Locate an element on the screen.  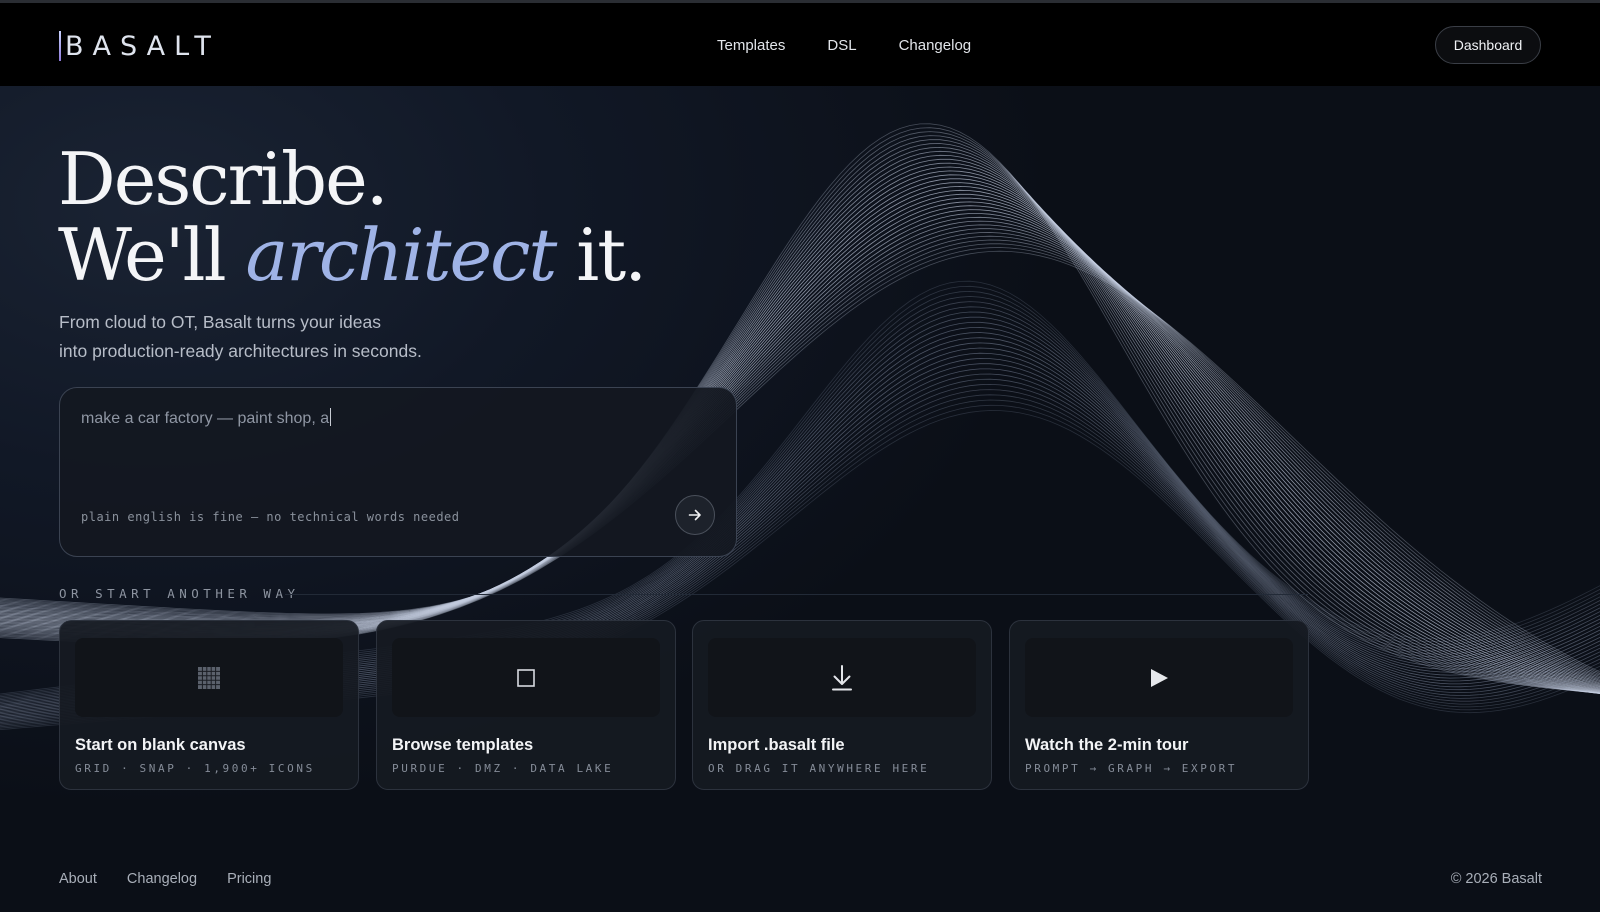
card-title: Import .basalt file is located at coordinates (776, 745).